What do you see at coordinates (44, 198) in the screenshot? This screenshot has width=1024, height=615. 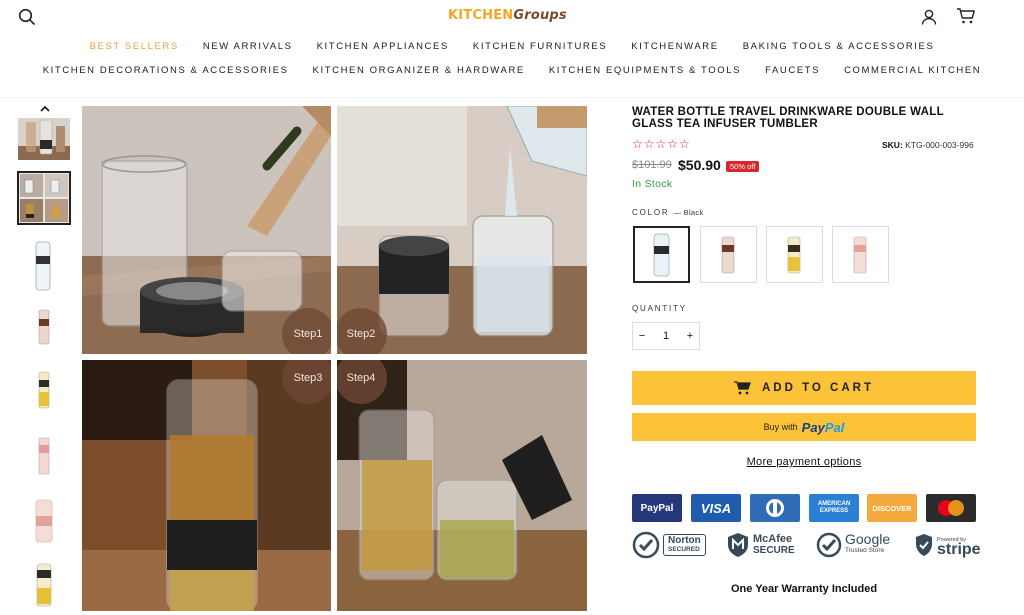 I see `thumbnail-2-selected` at bounding box center [44, 198].